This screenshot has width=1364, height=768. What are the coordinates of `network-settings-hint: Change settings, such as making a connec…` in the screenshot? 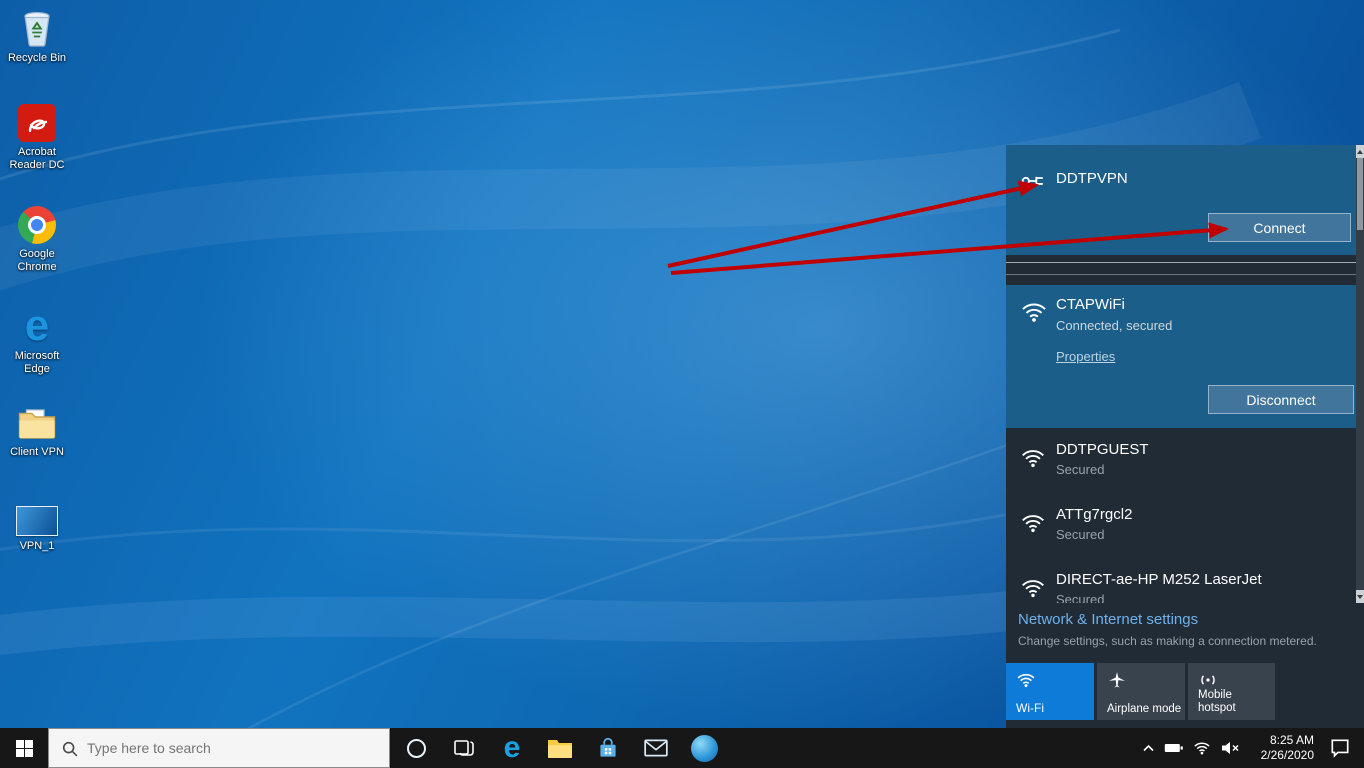 It's located at (1167, 641).